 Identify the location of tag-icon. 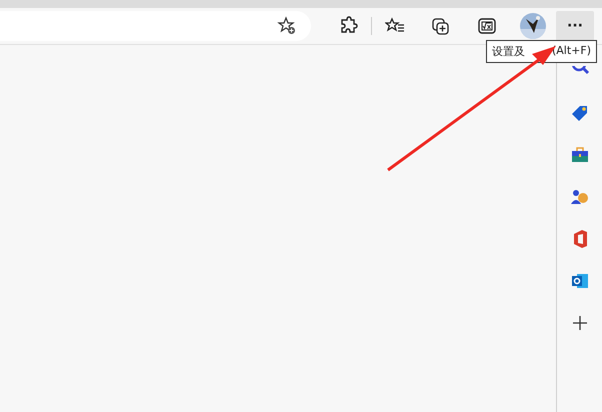
(580, 113).